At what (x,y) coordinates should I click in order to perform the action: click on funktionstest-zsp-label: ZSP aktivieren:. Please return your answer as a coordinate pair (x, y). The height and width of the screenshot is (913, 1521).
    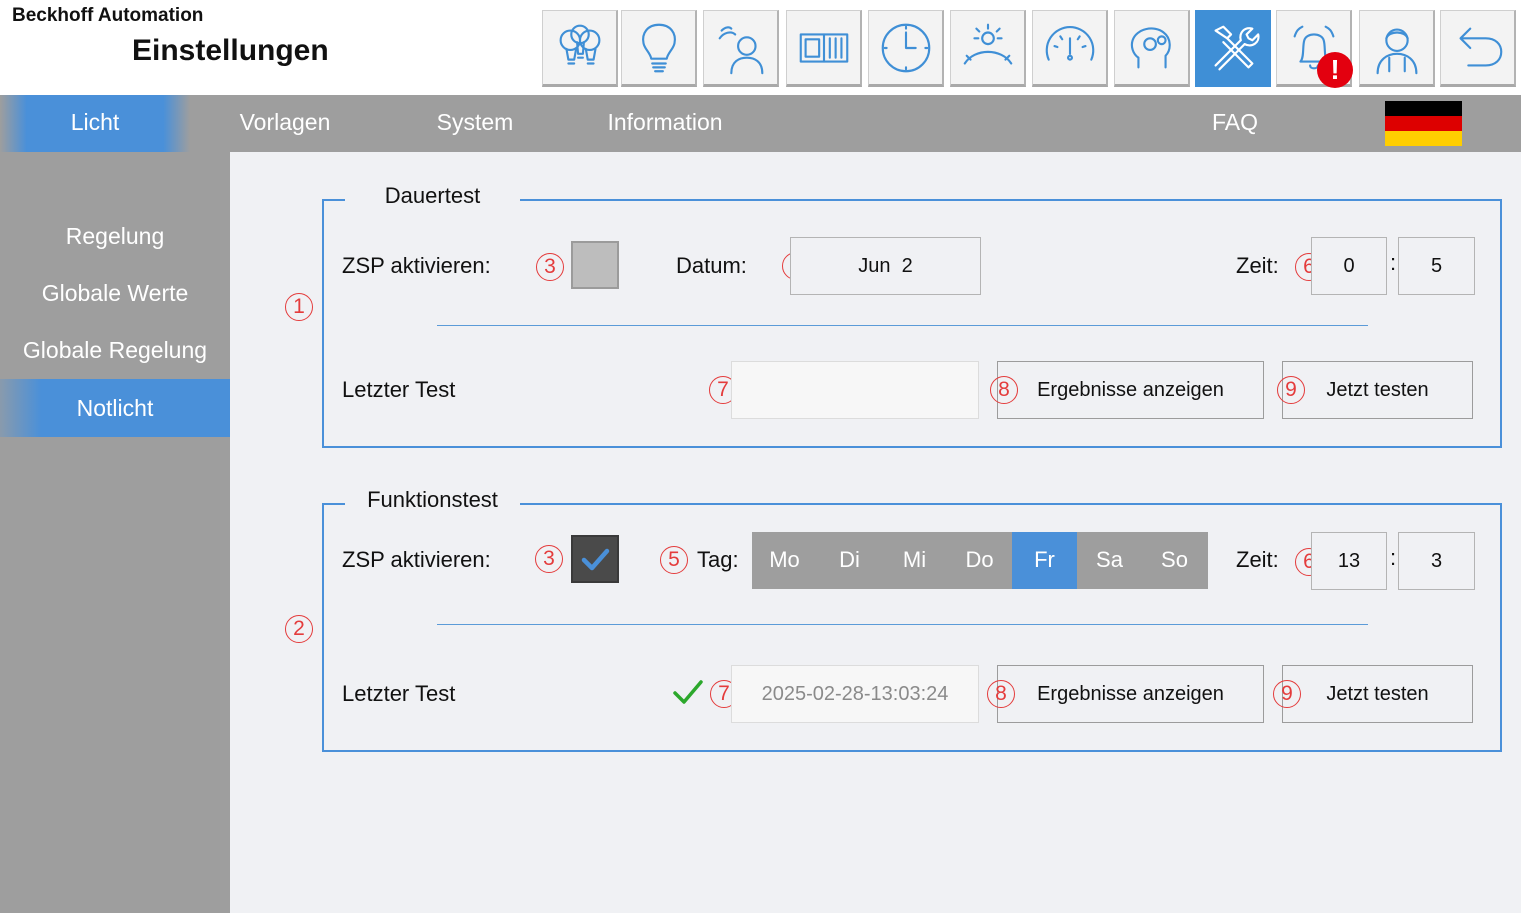
    Looking at the image, I should click on (416, 559).